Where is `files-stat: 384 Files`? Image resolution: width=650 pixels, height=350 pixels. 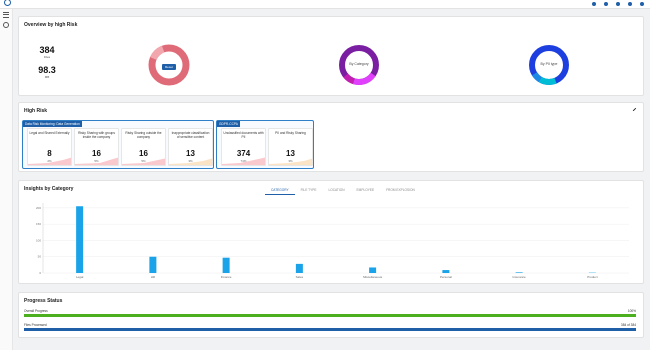 files-stat: 384 Files is located at coordinates (47, 52).